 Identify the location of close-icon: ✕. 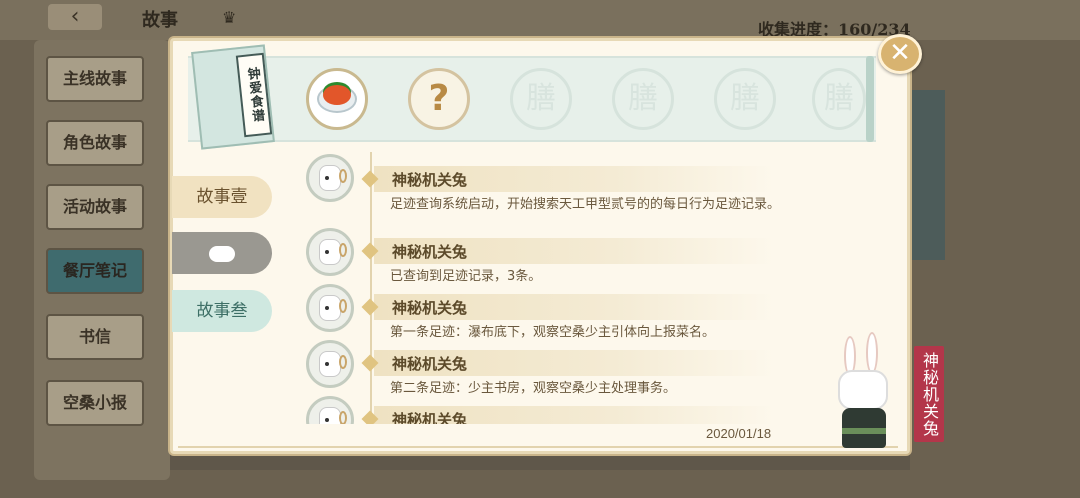
(900, 54).